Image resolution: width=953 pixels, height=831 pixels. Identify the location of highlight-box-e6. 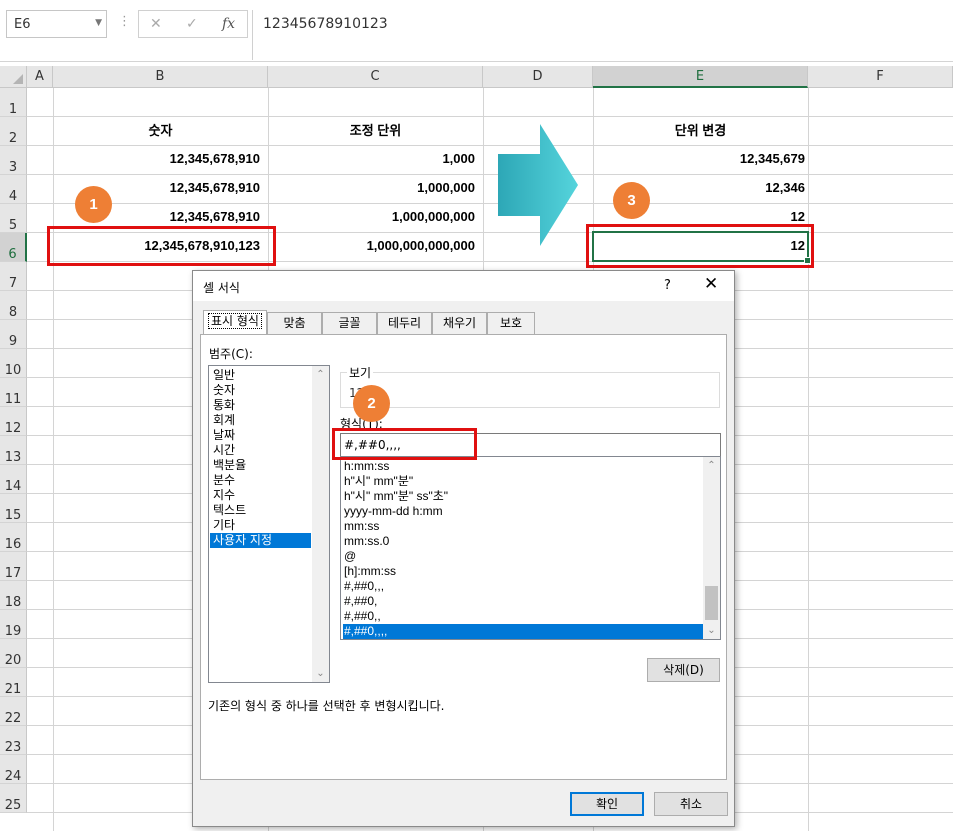
(700, 246).